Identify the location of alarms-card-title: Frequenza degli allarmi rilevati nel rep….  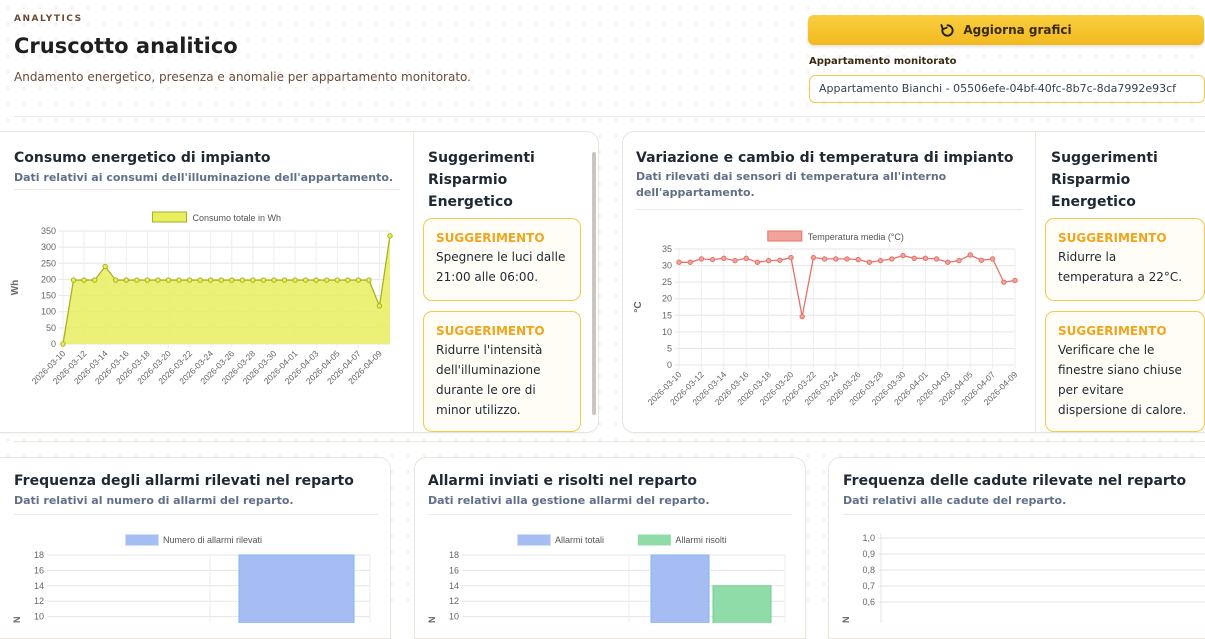
(184, 481).